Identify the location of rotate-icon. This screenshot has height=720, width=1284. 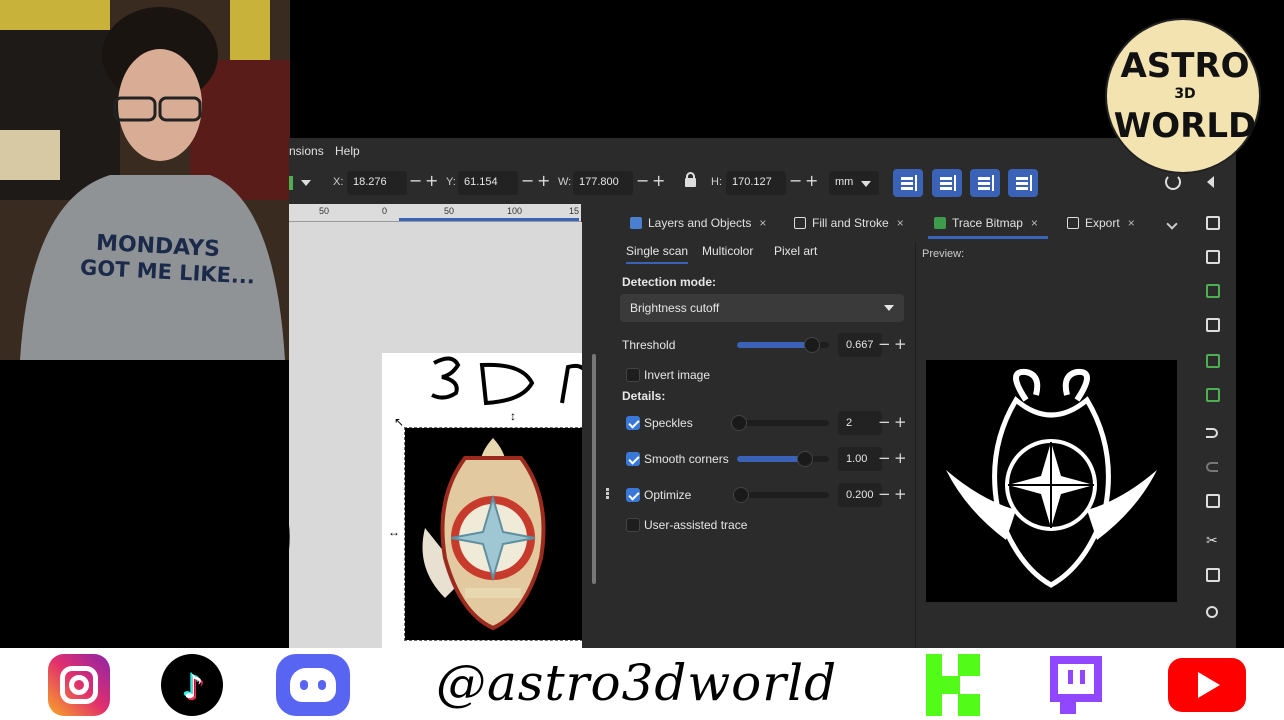
(1173, 182).